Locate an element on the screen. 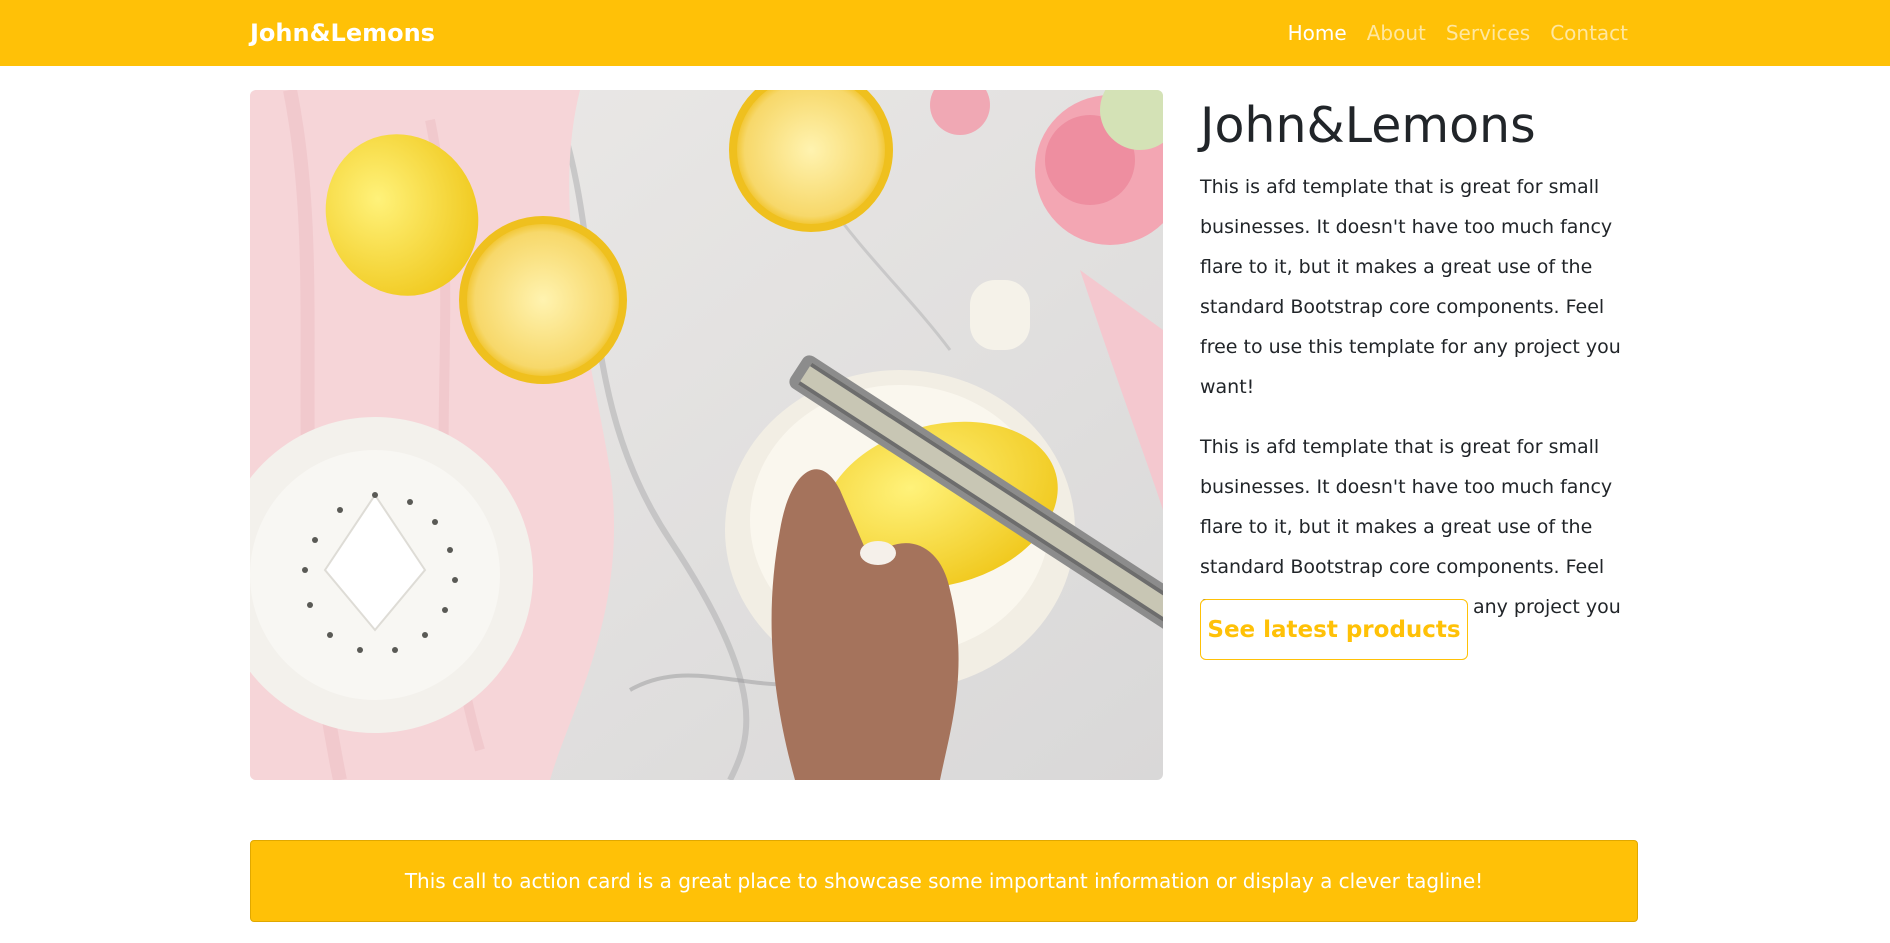 The height and width of the screenshot is (943, 1890). see-latest-products-button: See latest products is located at coordinates (1334, 629).